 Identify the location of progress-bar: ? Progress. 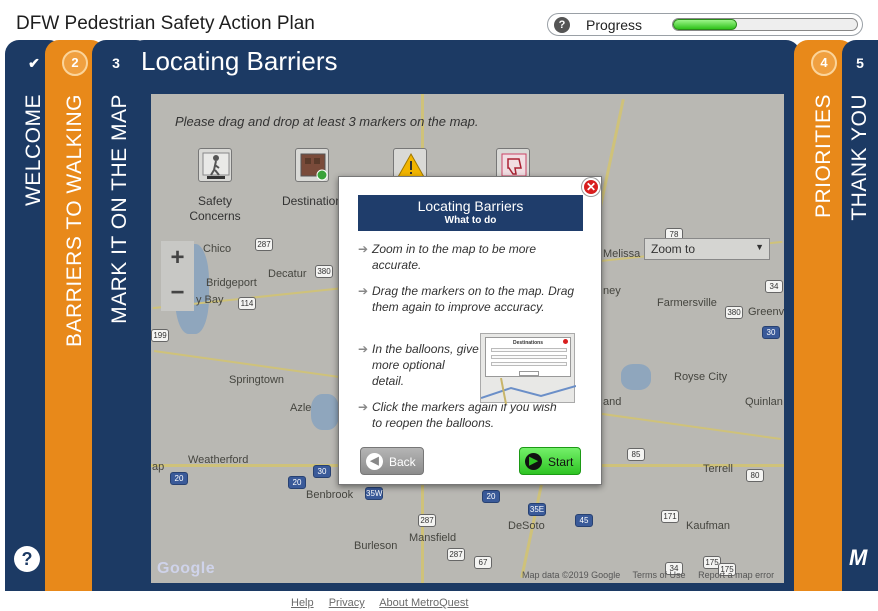
(705, 24).